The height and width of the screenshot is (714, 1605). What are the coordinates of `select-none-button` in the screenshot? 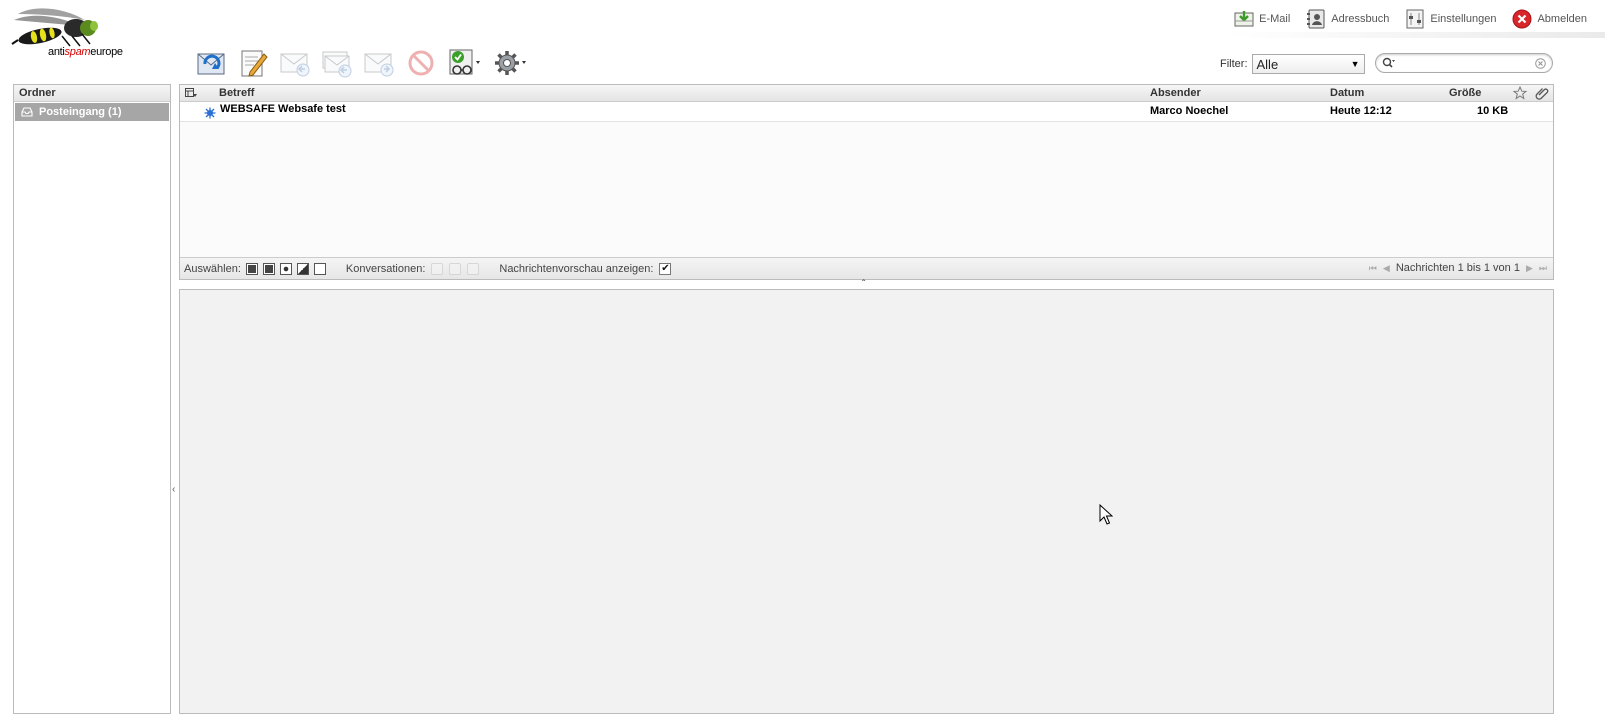 It's located at (319, 268).